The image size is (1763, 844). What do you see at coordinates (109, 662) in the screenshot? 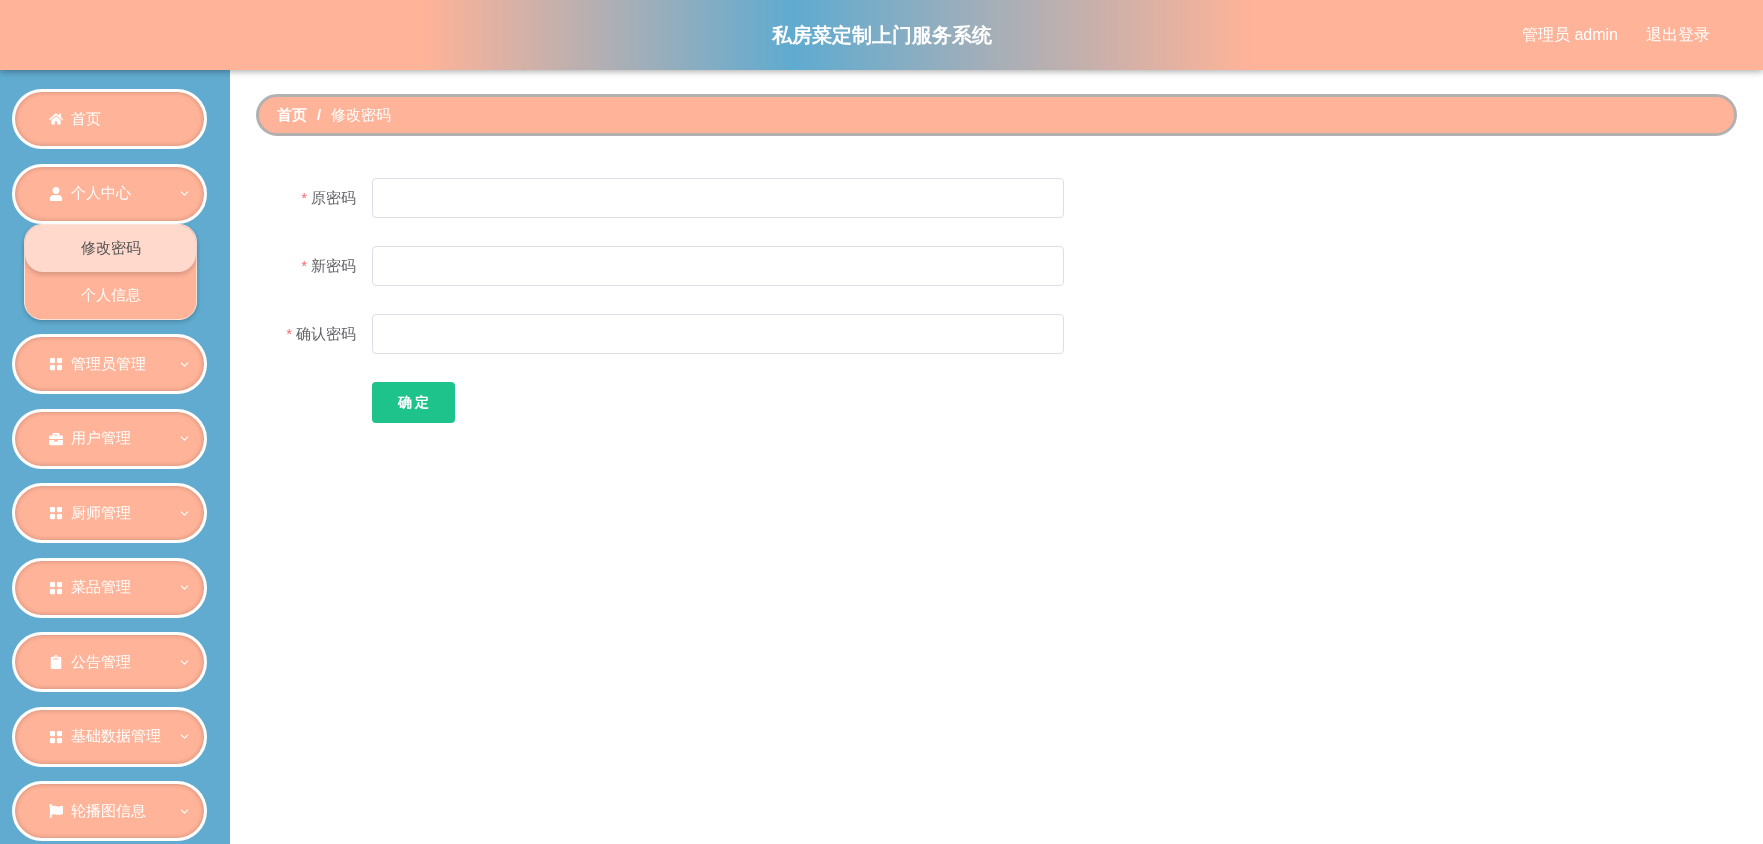
I see `menu-item: 公告管理` at bounding box center [109, 662].